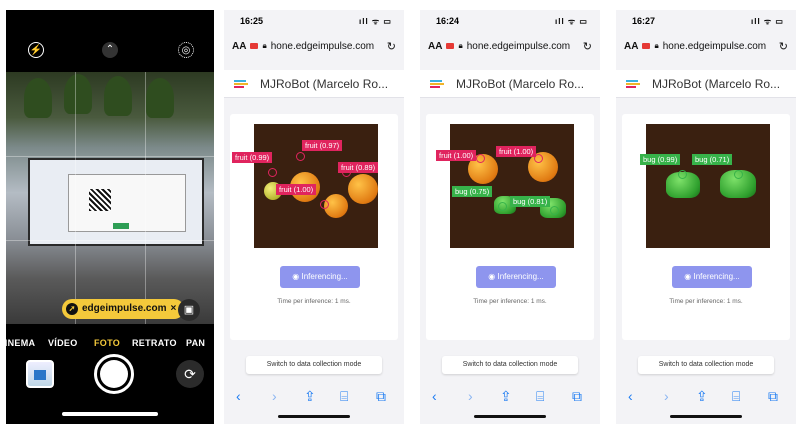 Image resolution: width=808 pixels, height=431 pixels. What do you see at coordinates (358, 167) in the screenshot?
I see `detection-label: fruit (0.89)` at bounding box center [358, 167].